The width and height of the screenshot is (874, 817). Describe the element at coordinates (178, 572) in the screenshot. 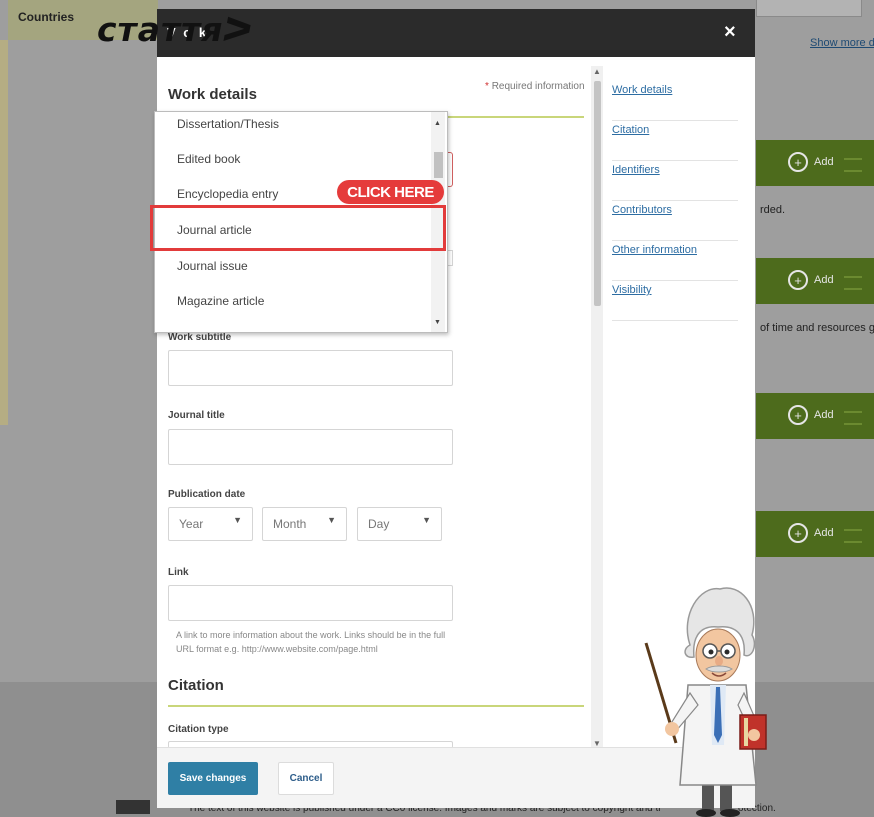

I see `link-label: Link` at that location.